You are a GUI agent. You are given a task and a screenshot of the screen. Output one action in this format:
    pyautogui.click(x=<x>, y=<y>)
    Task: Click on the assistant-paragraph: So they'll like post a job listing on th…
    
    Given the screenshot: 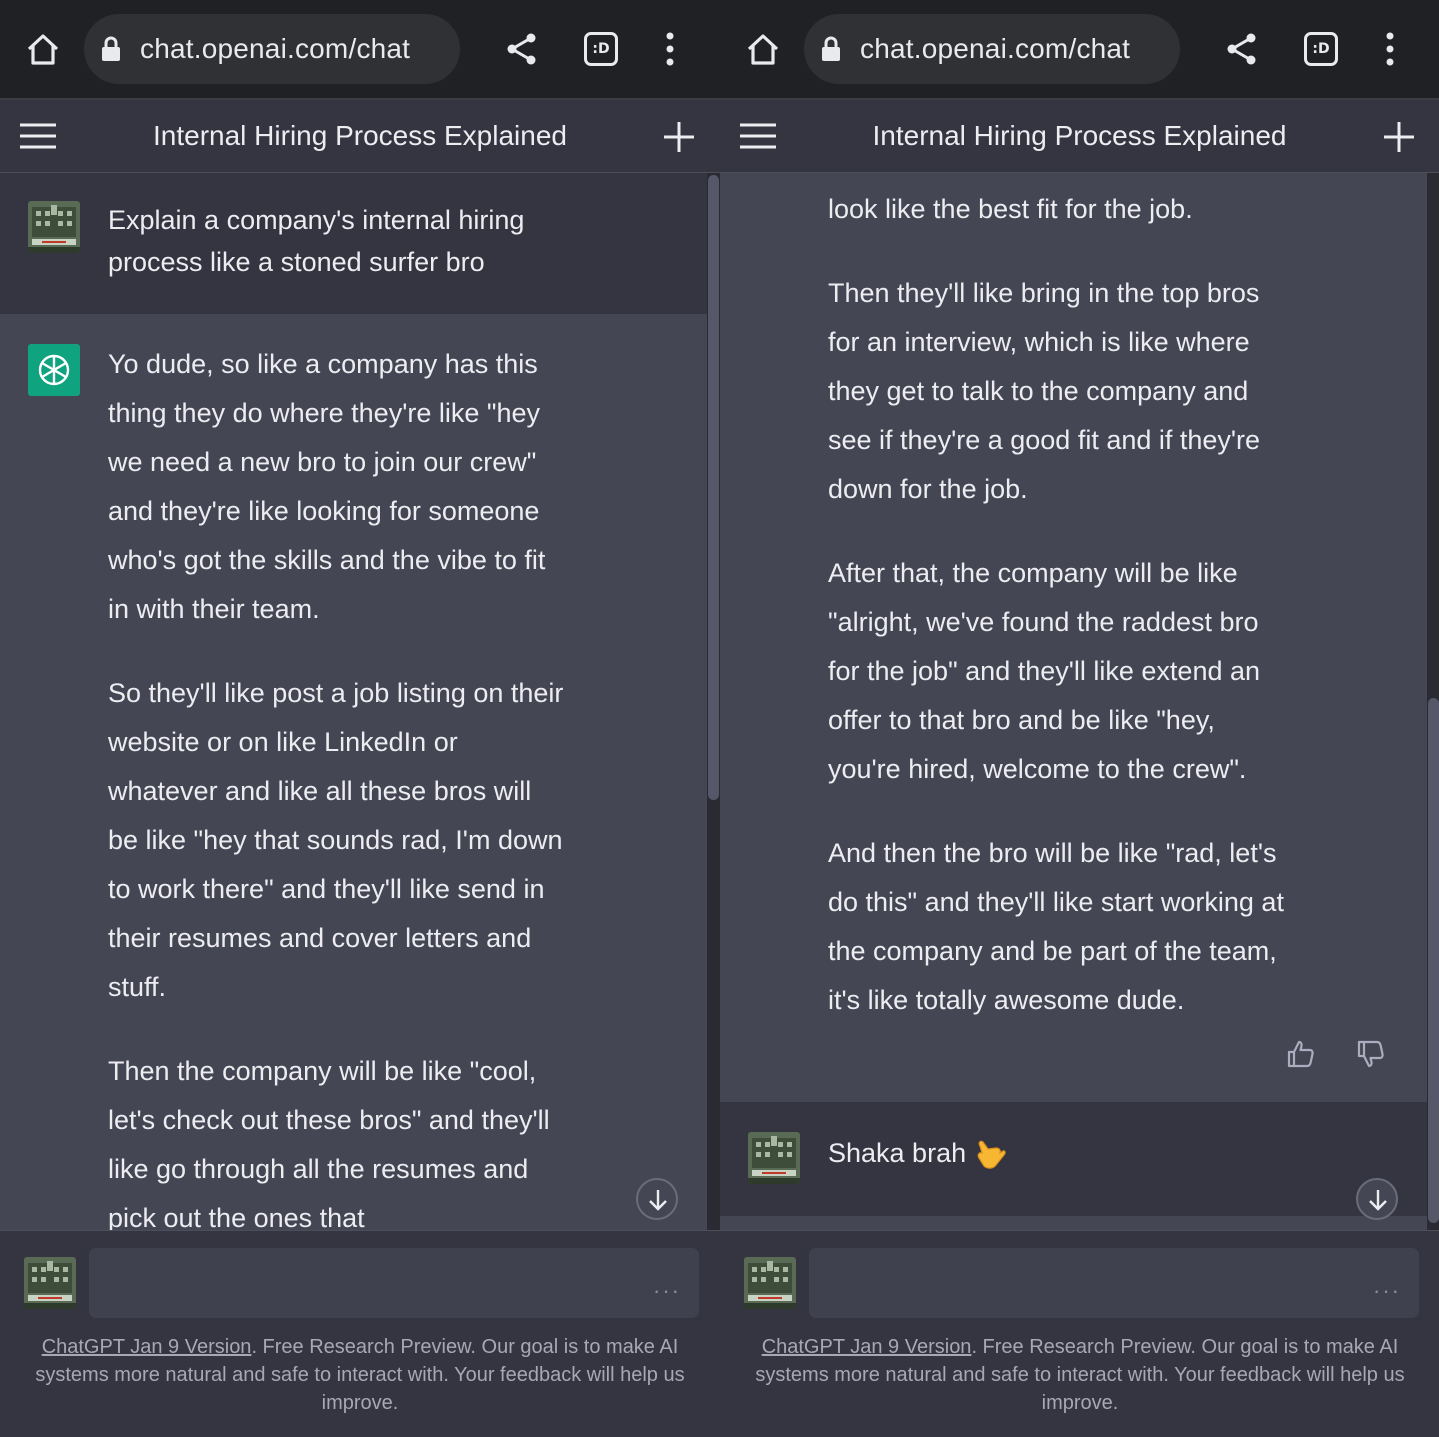 What is the action you would take?
    pyautogui.click(x=336, y=840)
    